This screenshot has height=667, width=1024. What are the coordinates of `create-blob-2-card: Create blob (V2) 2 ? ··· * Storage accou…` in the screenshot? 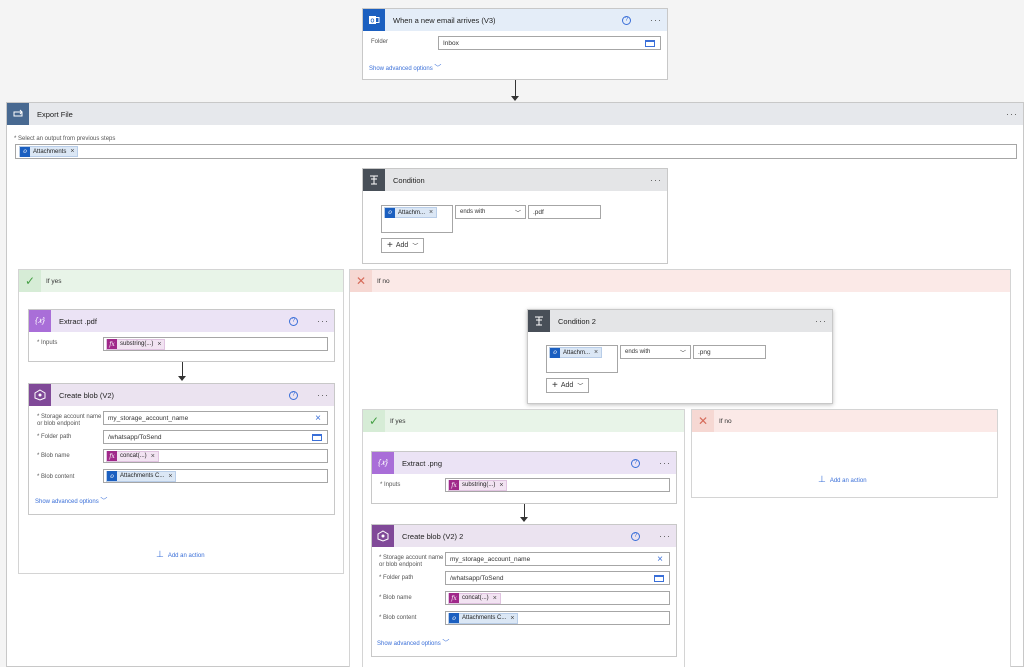 It's located at (524, 590).